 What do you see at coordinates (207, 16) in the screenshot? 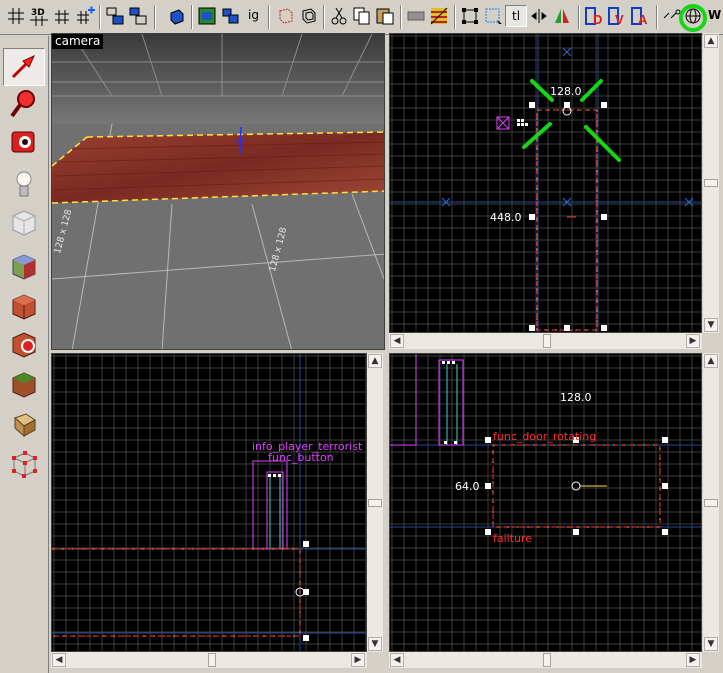
I see `hide-selected-button` at bounding box center [207, 16].